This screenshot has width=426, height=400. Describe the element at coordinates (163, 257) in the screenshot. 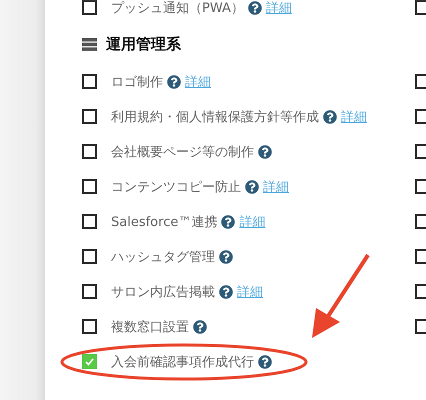

I see `option-label: ハッシュタグ管理` at that location.